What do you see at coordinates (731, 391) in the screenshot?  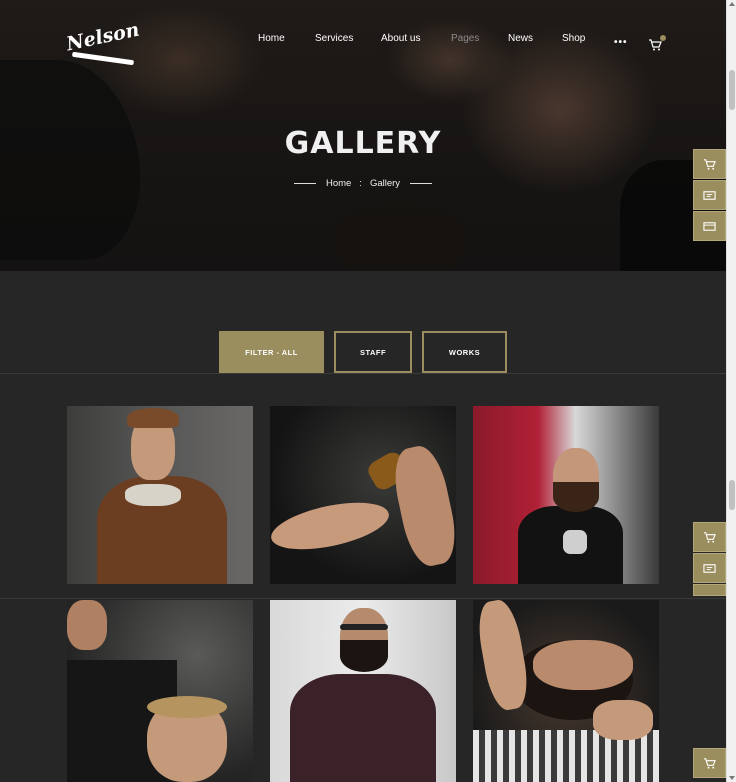 I see `scrollbar` at bounding box center [731, 391].